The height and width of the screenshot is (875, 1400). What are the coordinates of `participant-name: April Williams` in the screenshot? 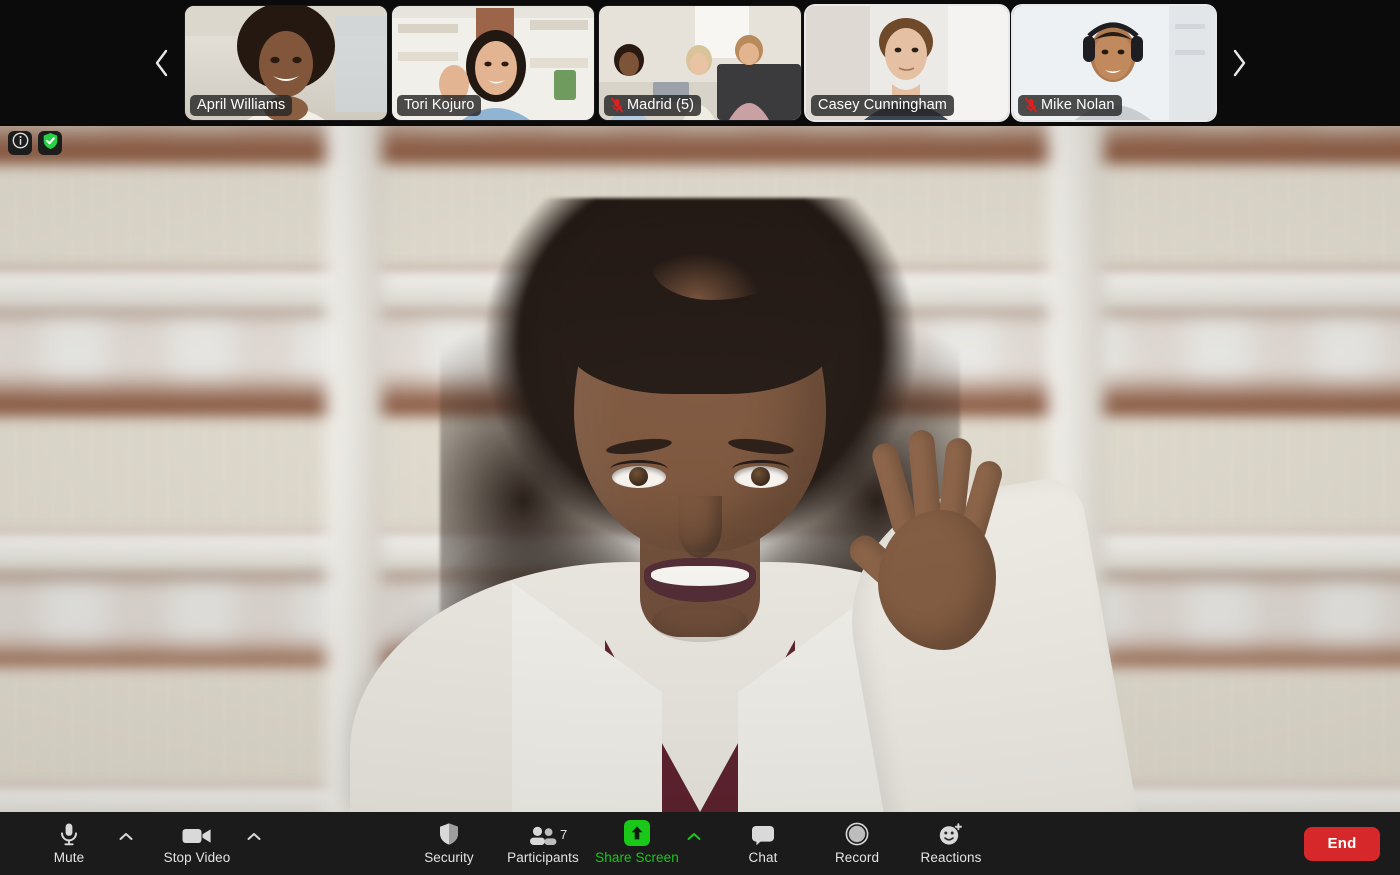 It's located at (241, 105).